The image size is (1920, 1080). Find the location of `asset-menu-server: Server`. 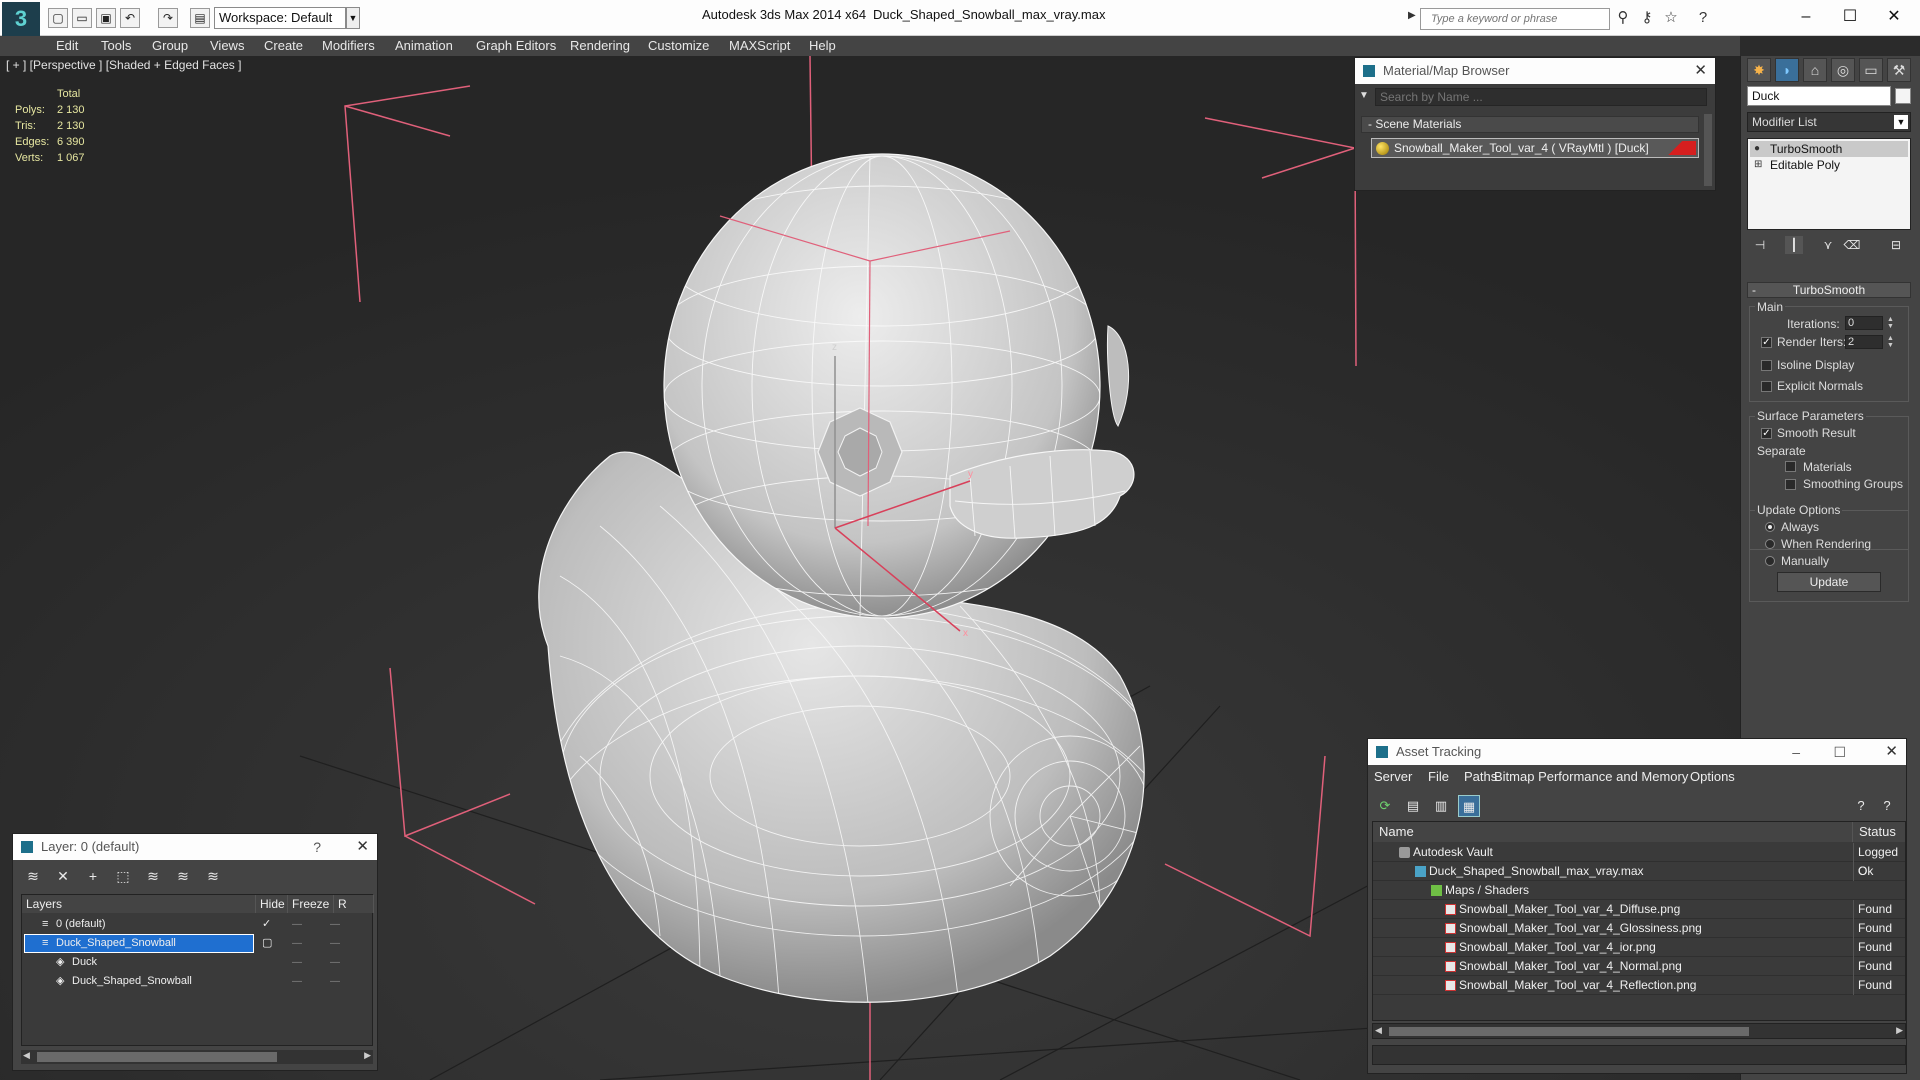

asset-menu-server: Server is located at coordinates (1393, 776).